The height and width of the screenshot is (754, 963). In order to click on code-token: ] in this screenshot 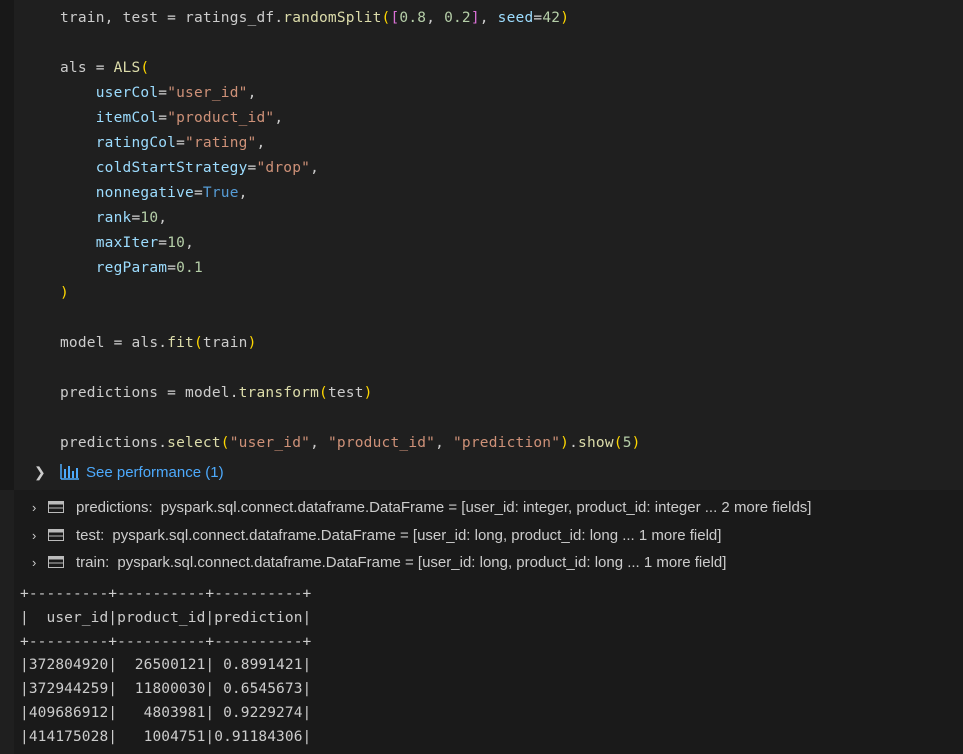, I will do `click(475, 18)`.